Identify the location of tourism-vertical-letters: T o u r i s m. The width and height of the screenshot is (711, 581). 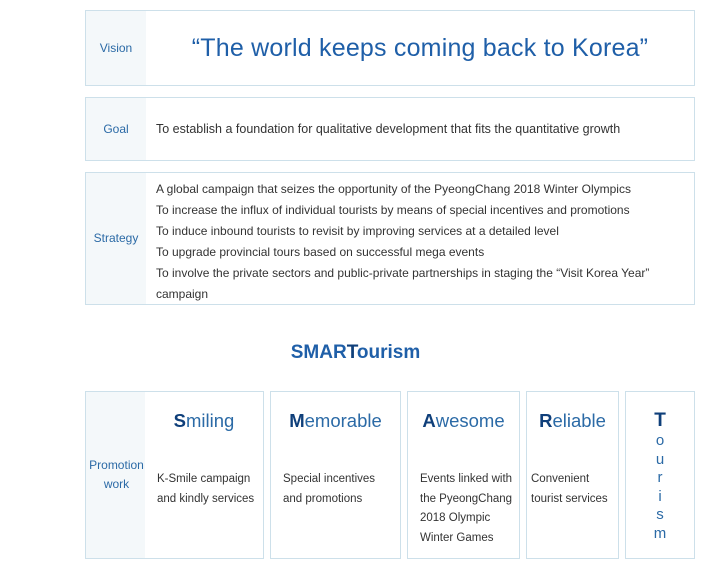
(660, 476).